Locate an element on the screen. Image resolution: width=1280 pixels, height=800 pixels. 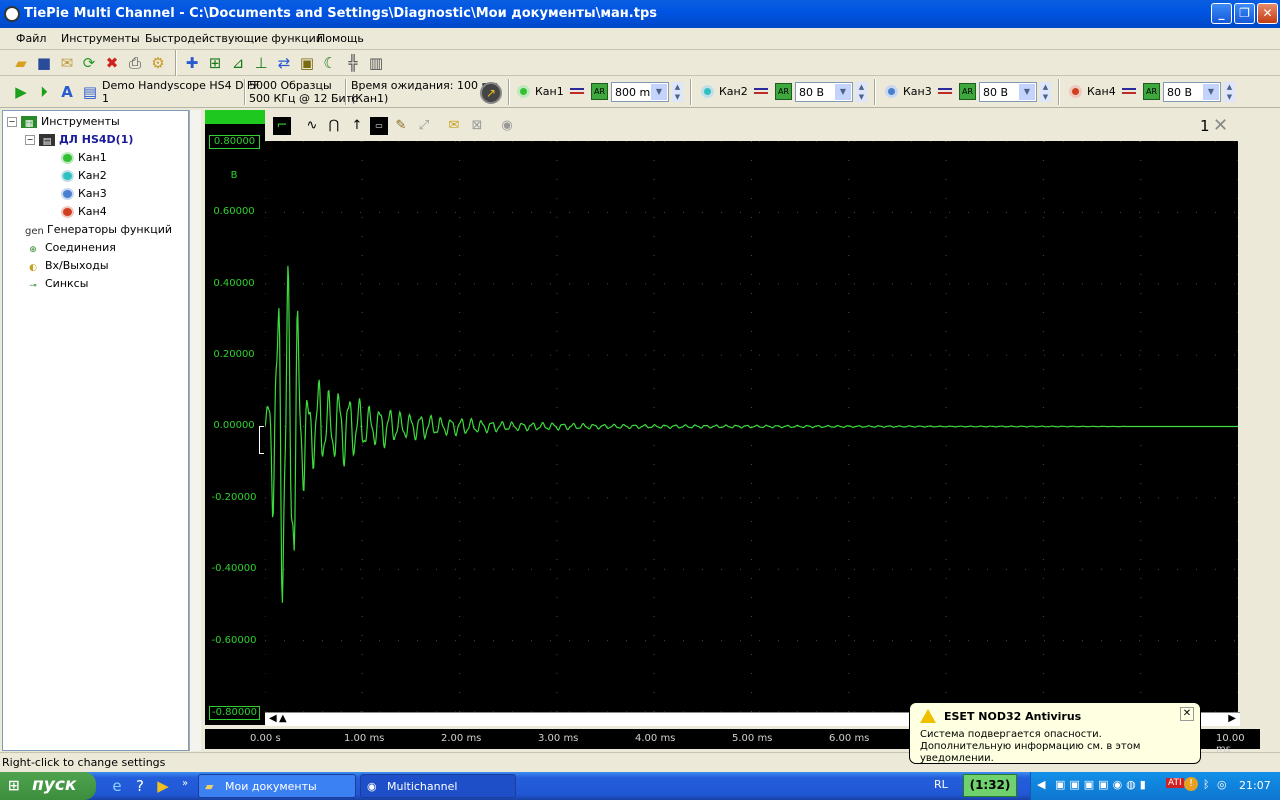
settings-icon: ⚙ is located at coordinates (158, 63).